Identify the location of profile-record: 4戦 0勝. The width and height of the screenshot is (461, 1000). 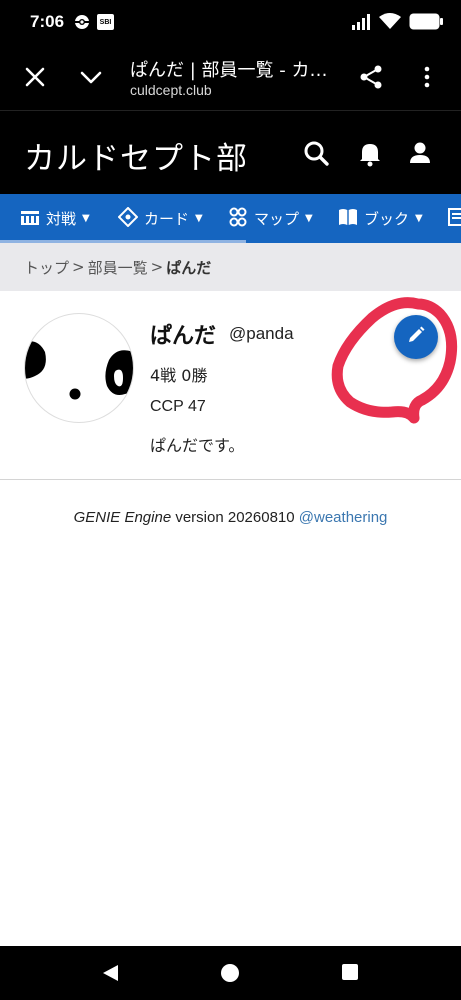
(179, 375).